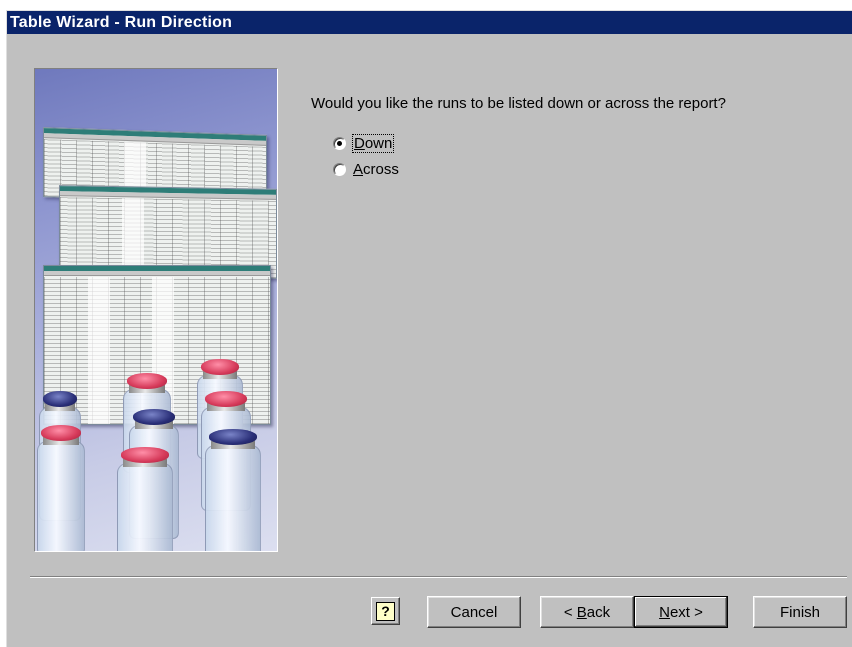 Image resolution: width=852 pixels, height=647 pixels. I want to click on cancel-label: Cancel, so click(474, 612).